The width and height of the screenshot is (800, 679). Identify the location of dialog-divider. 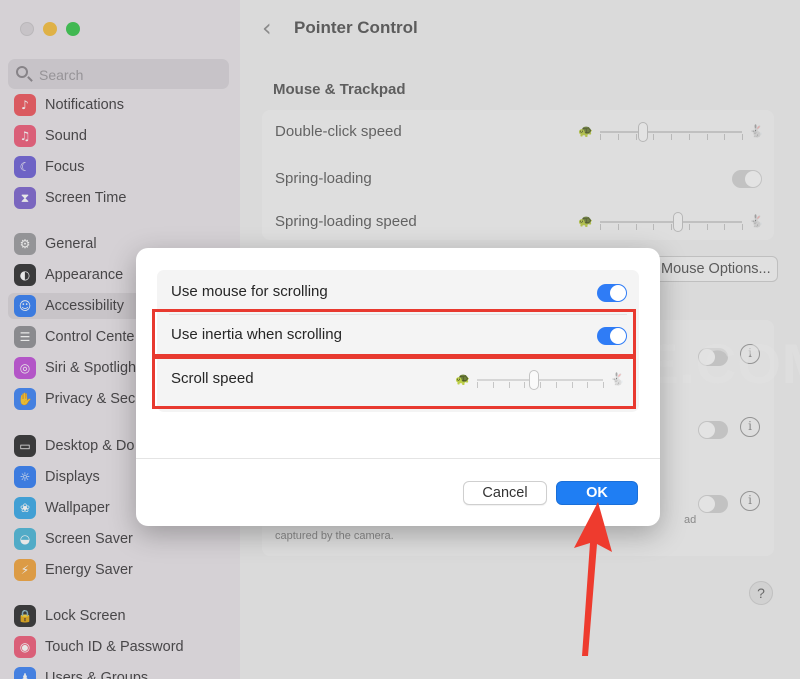
(398, 458).